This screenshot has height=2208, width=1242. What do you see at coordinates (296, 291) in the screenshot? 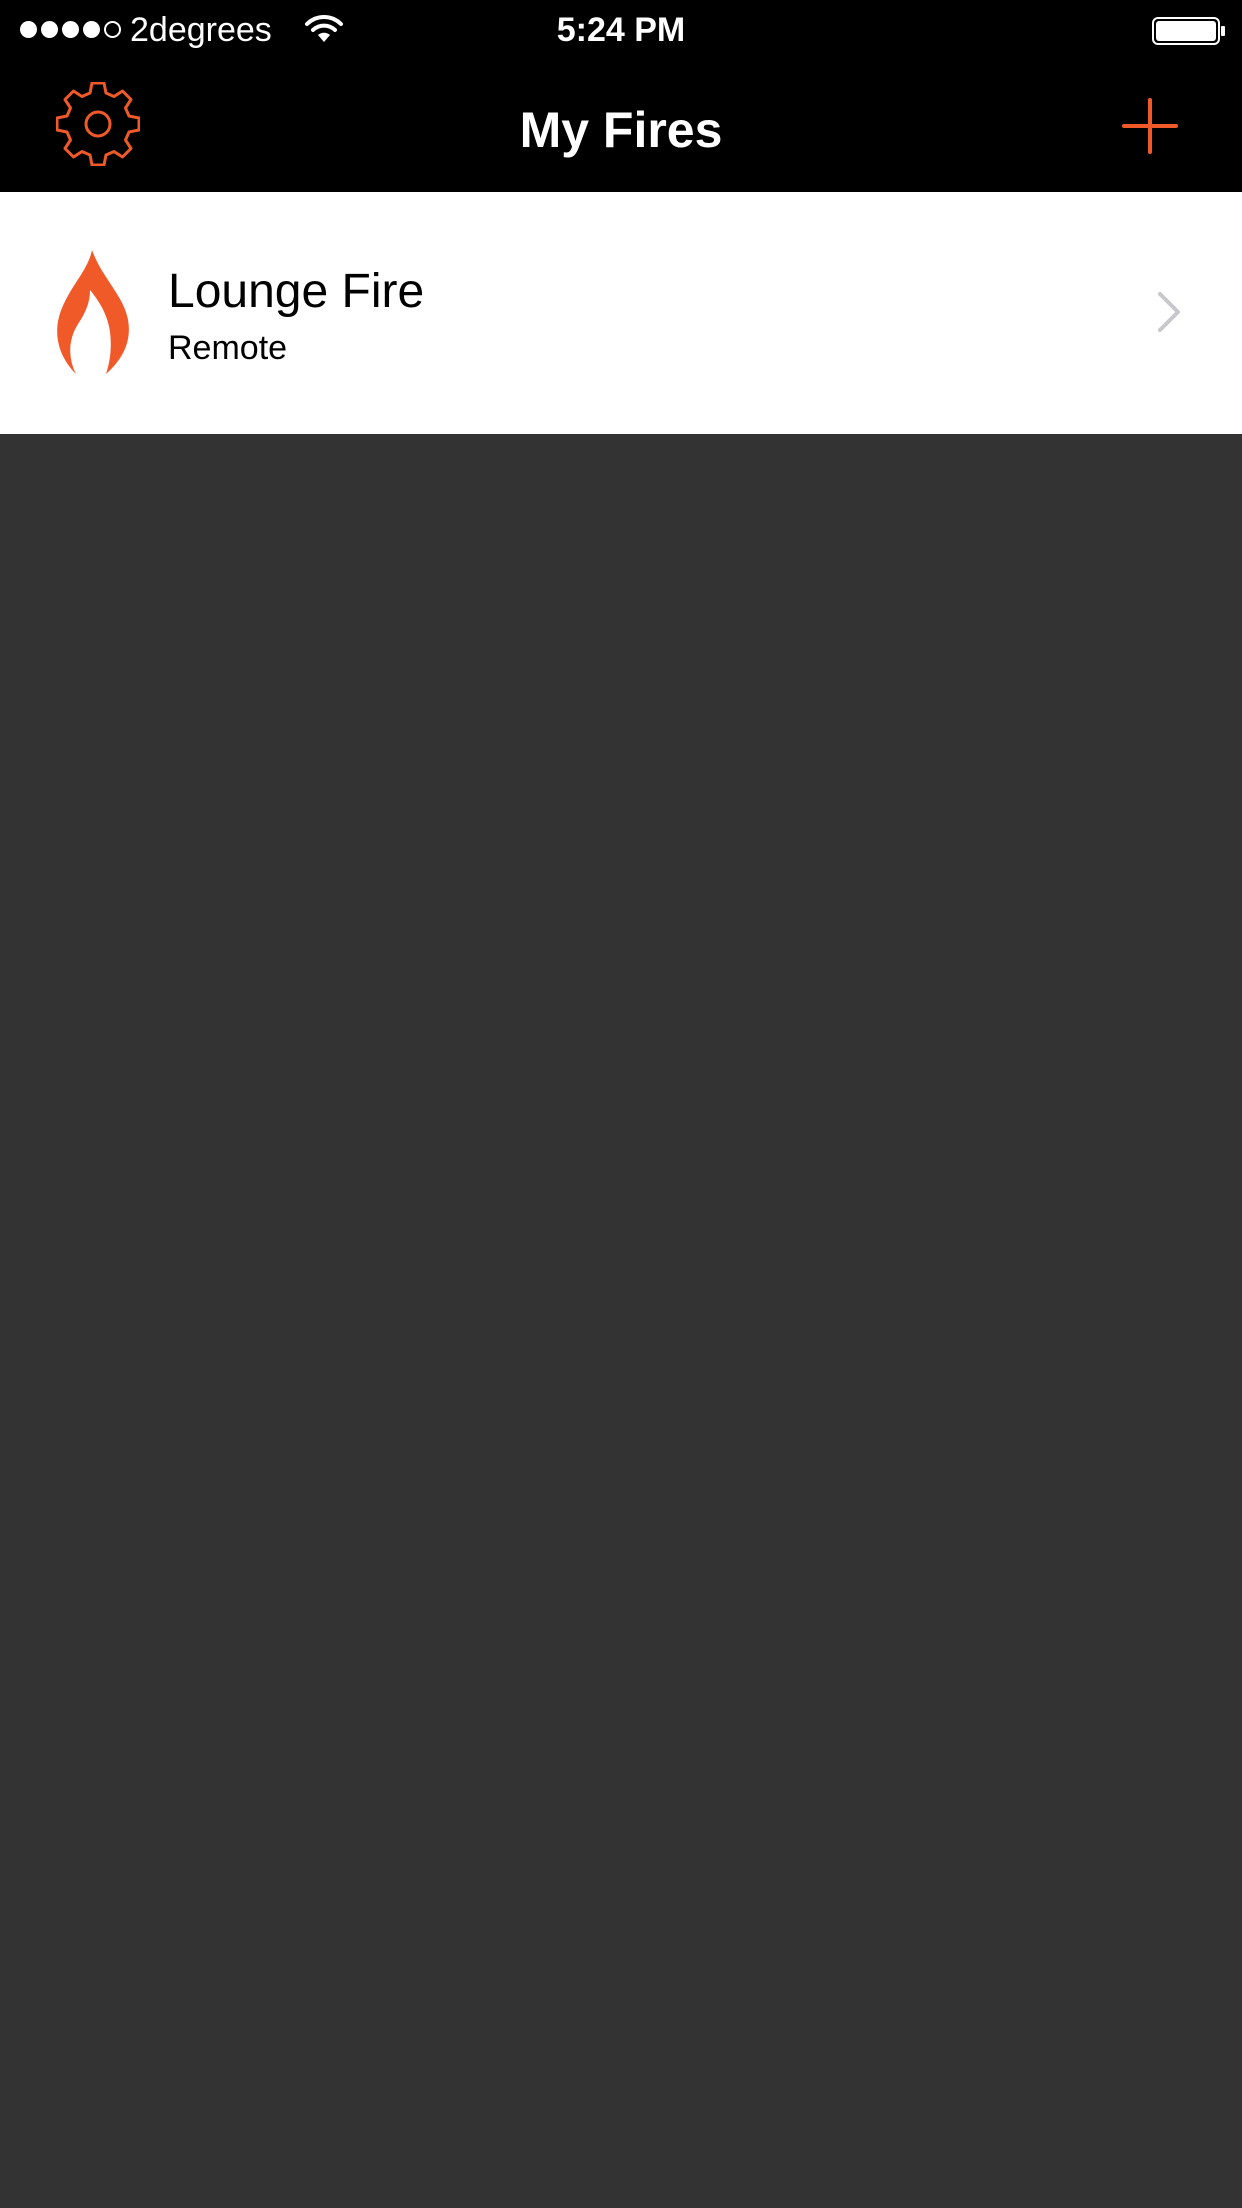
I see `fire-name: Lounge Fire` at bounding box center [296, 291].